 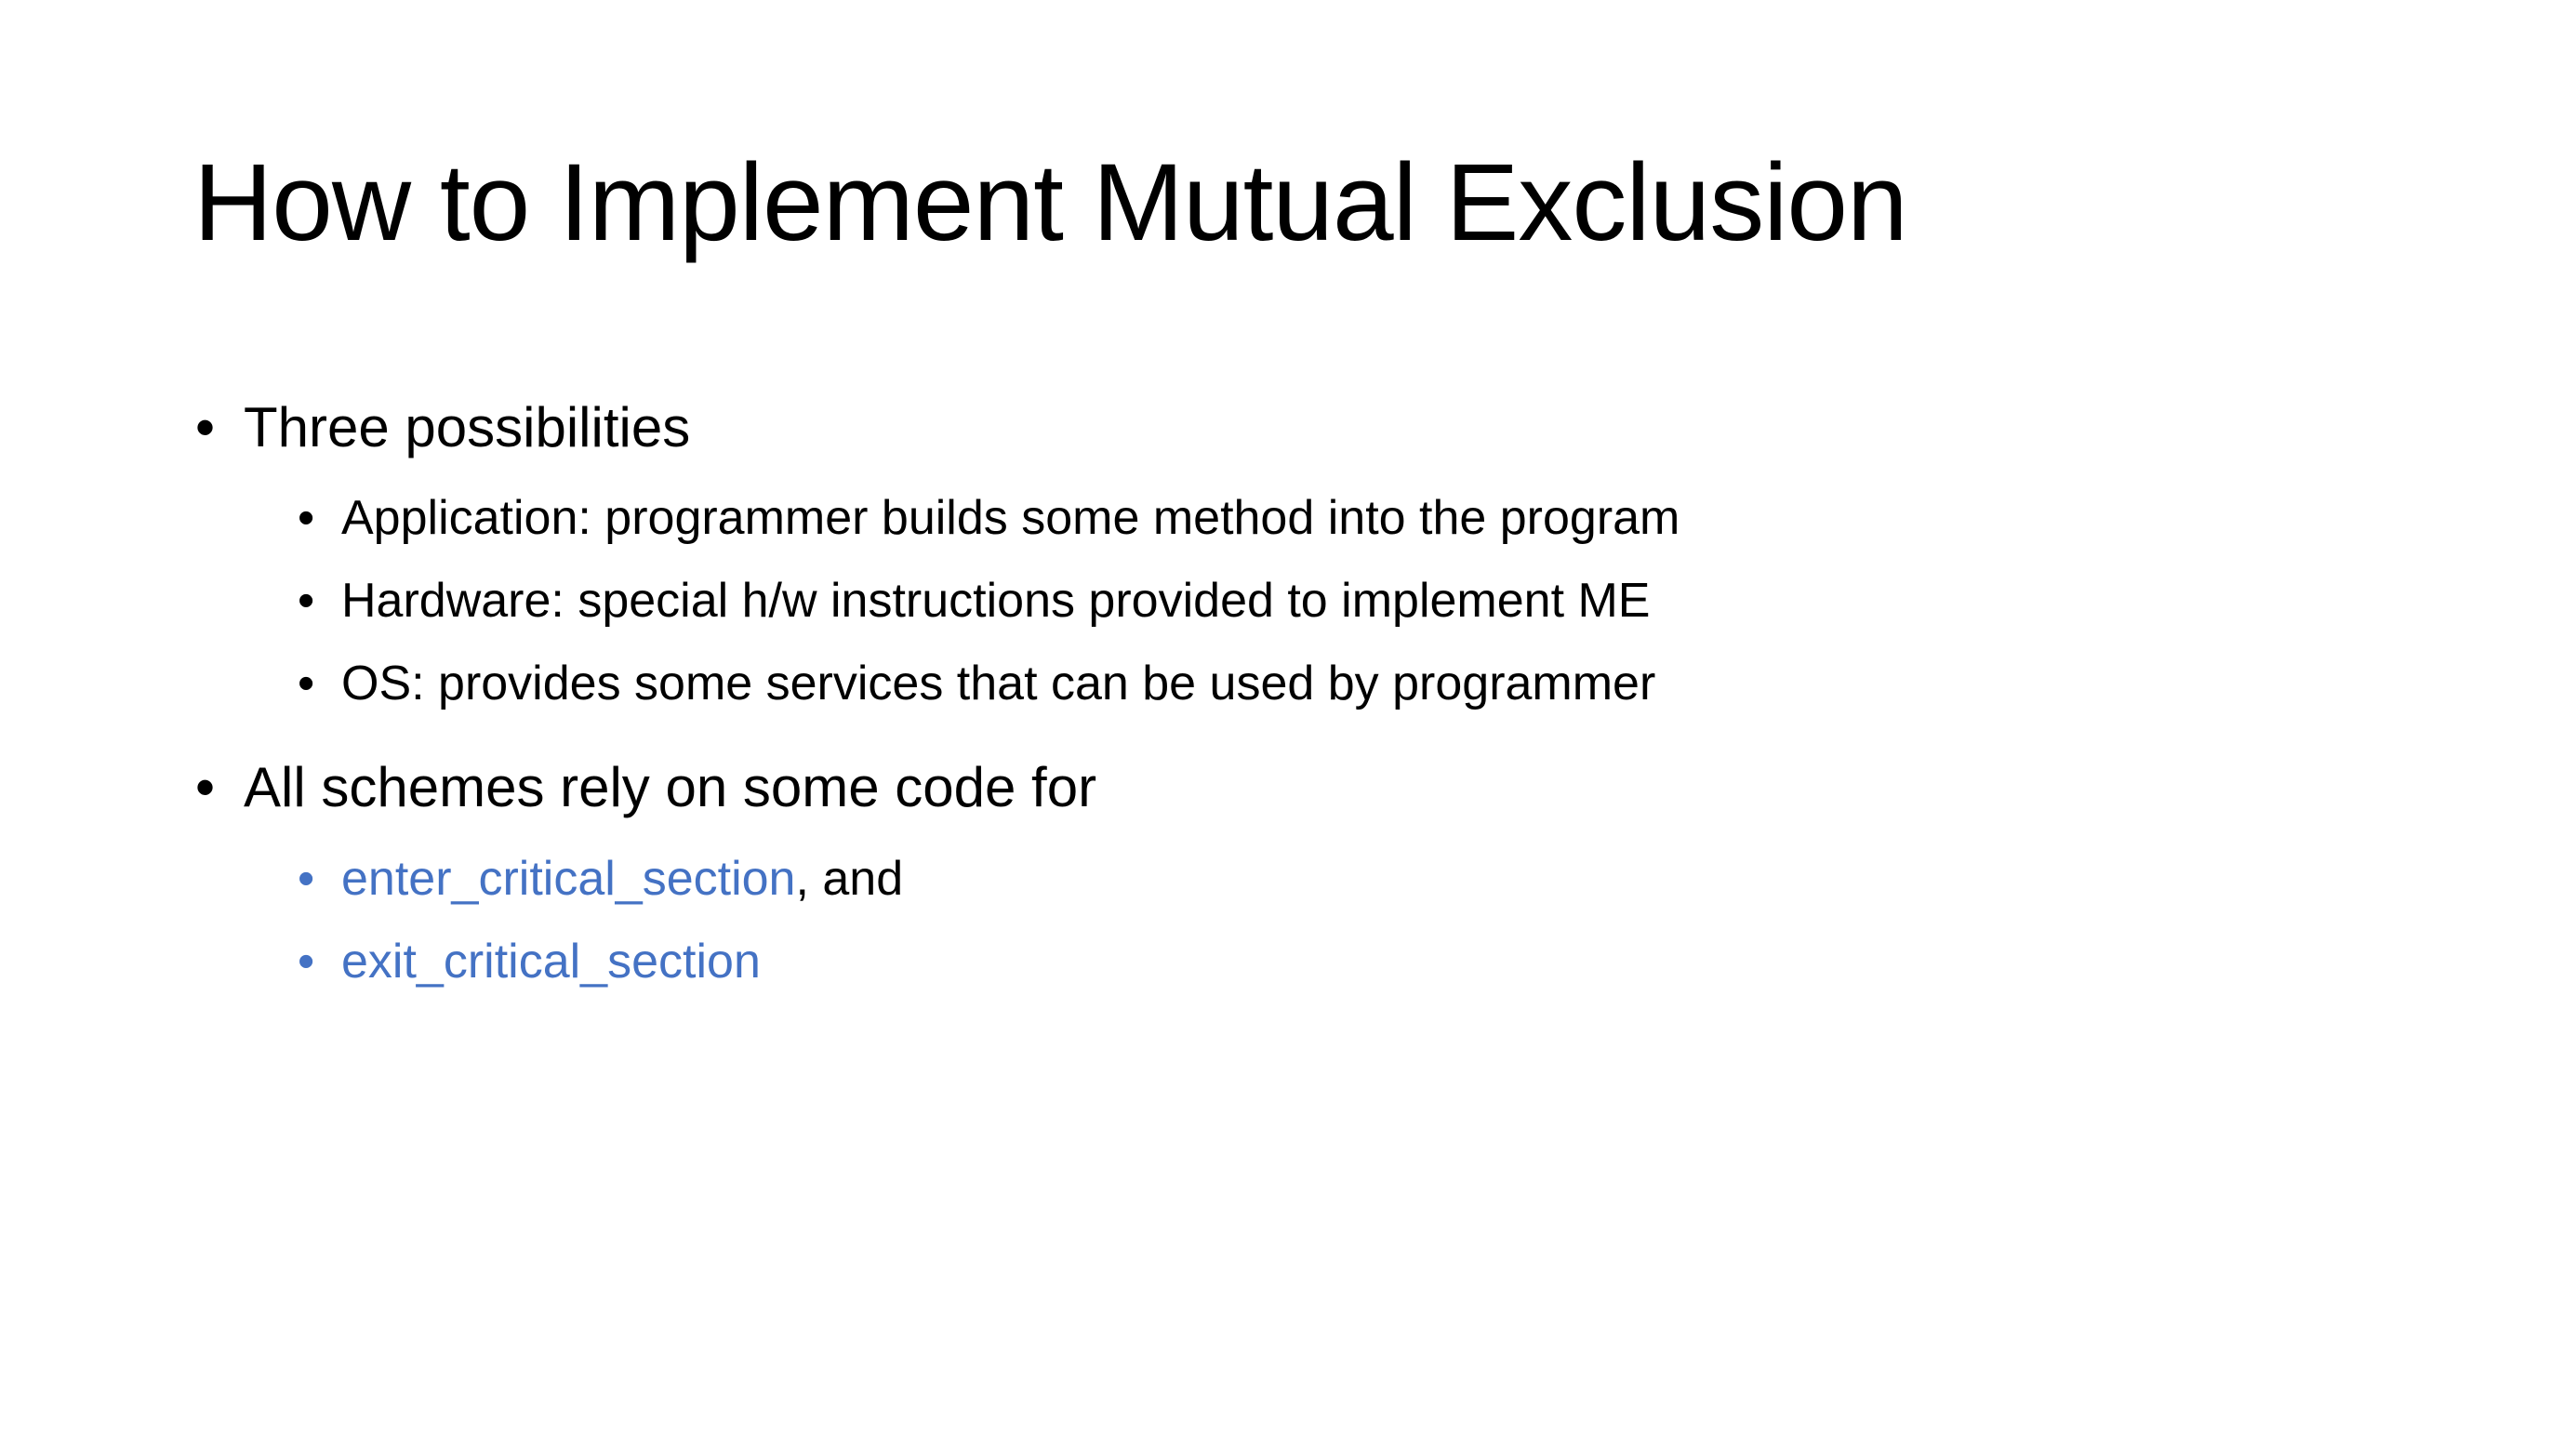 I want to click on function-name-enter: enter_critical_section, so click(x=568, y=879).